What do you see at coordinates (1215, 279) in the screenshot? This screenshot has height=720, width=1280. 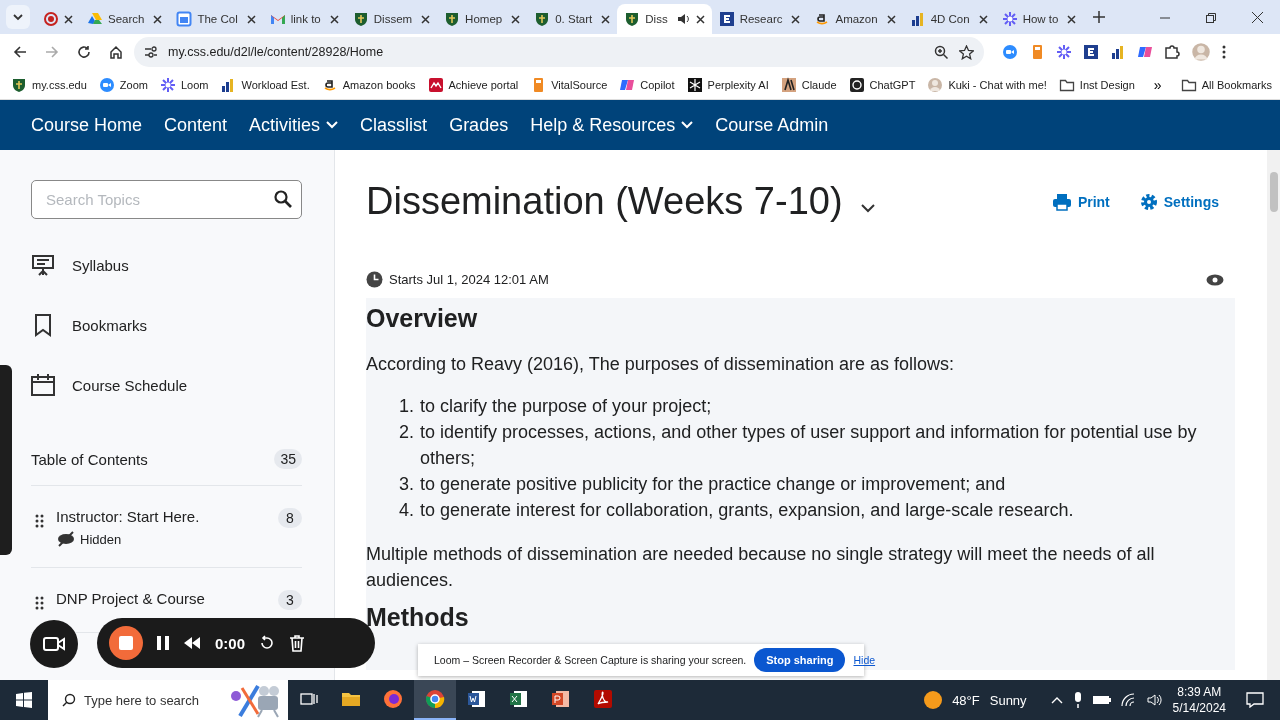 I see `eye-icon` at bounding box center [1215, 279].